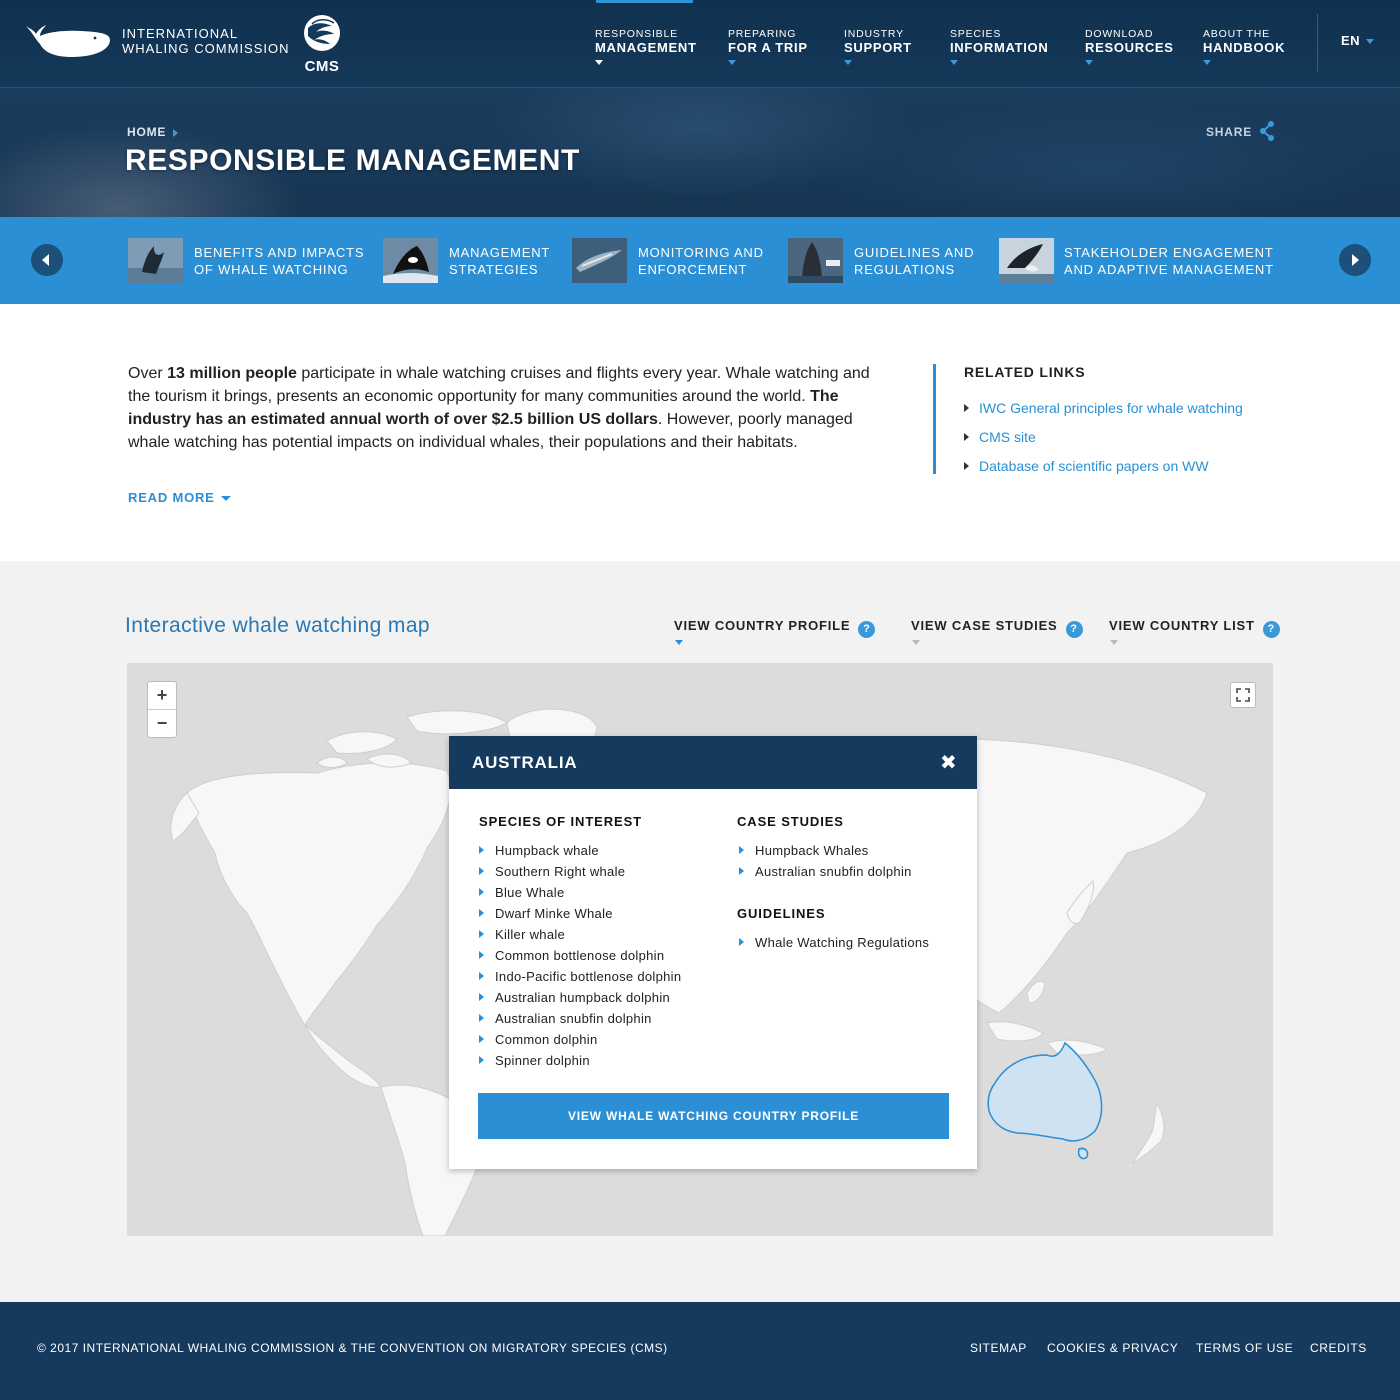 Image resolution: width=1400 pixels, height=1400 pixels. I want to click on species-link: Australian humpback dolphin, so click(574, 997).